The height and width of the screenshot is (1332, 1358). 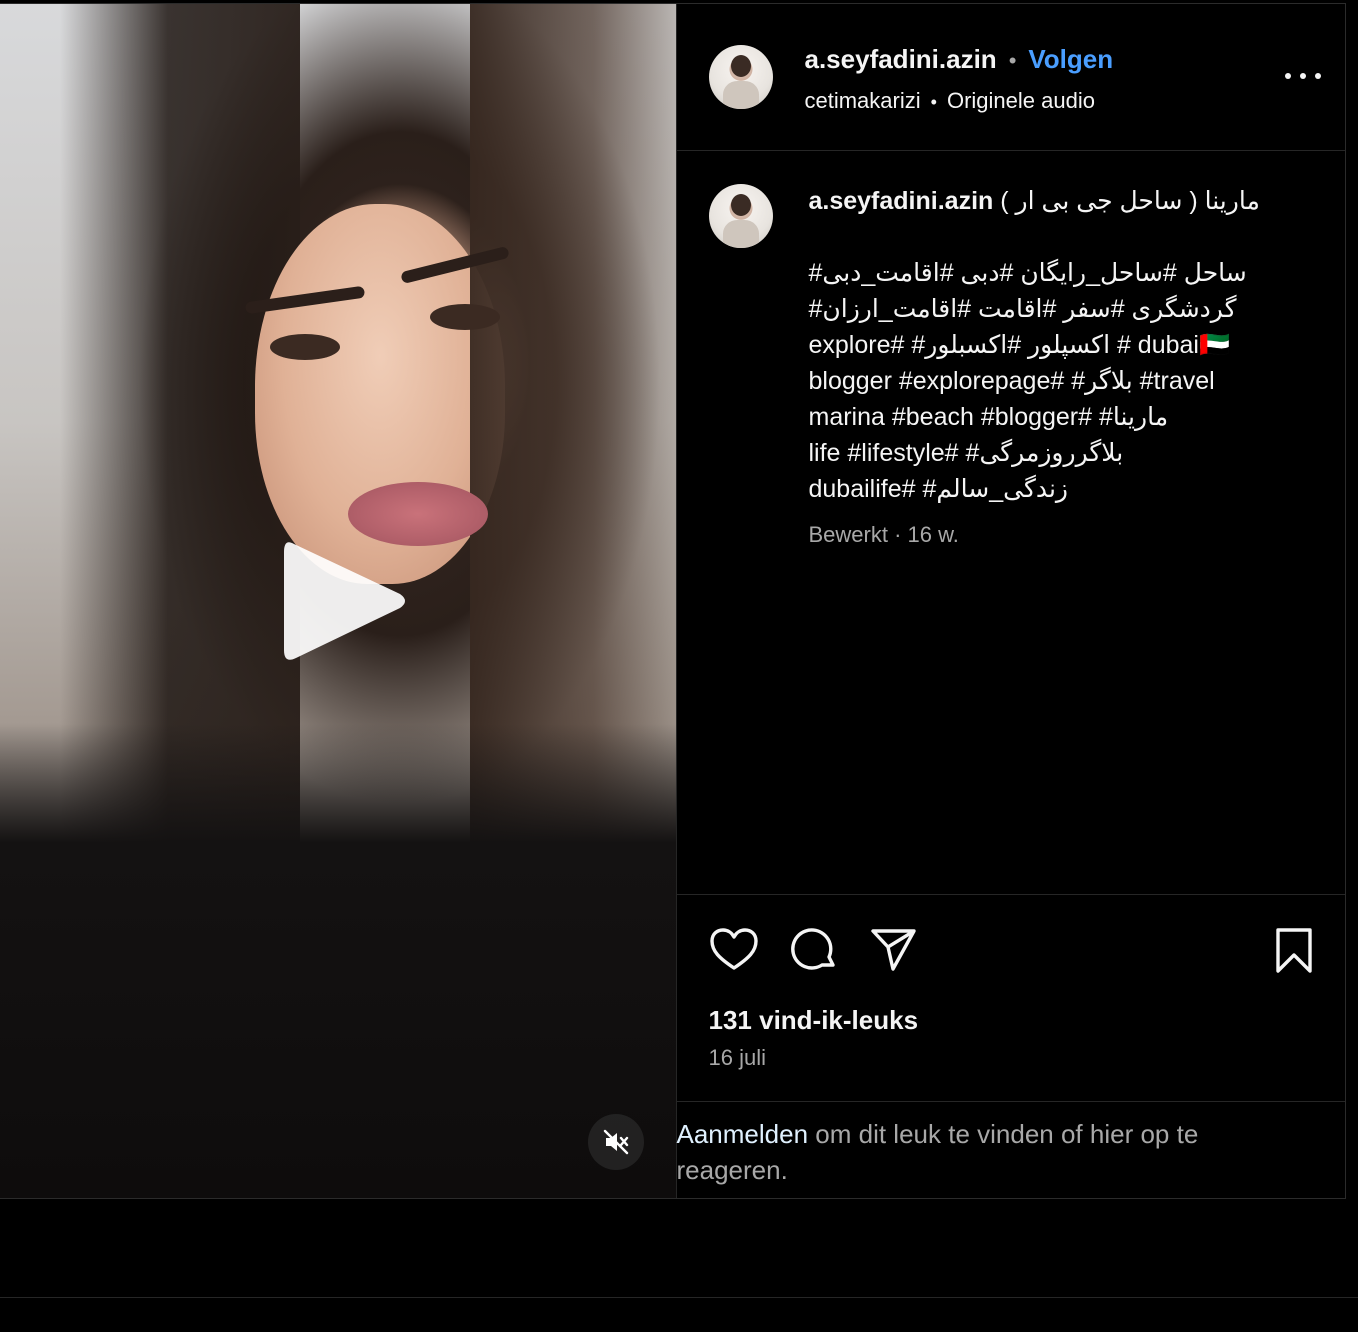 What do you see at coordinates (901, 59) in the screenshot?
I see `username-link: a.seyfadini.azin` at bounding box center [901, 59].